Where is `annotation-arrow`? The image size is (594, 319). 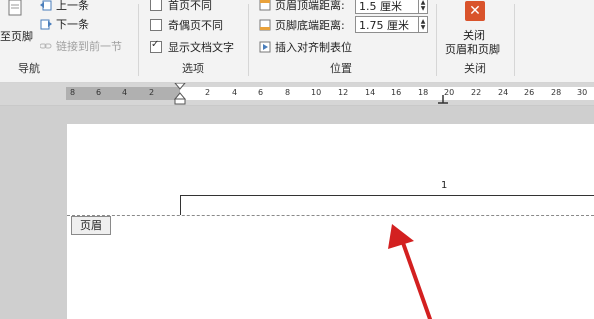
annotation-arrow is located at coordinates (410, 271).